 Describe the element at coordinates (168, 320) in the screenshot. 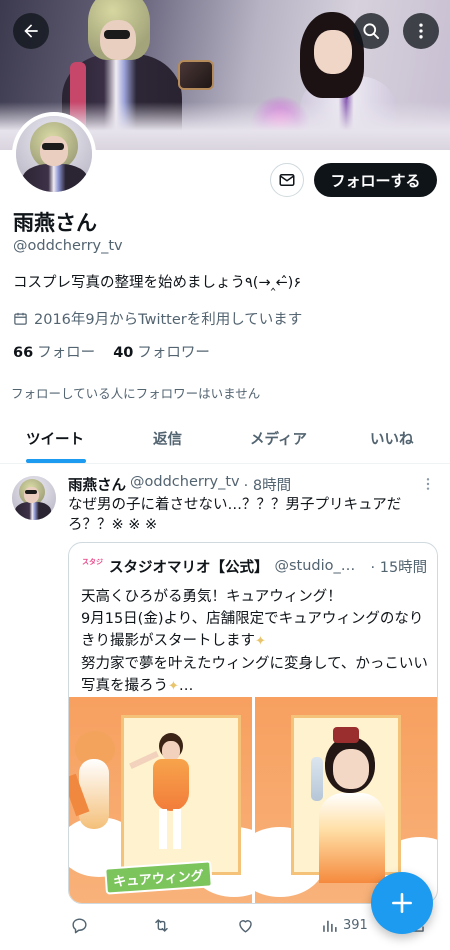

I see `joined-text: 2016年9月からTwitterを利用しています` at that location.